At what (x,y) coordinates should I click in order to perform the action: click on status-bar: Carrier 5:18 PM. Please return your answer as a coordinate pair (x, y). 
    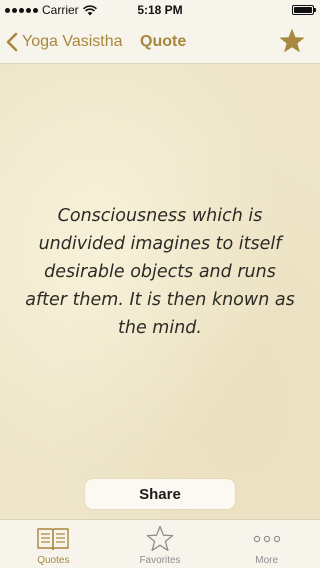
    Looking at the image, I should click on (160, 10).